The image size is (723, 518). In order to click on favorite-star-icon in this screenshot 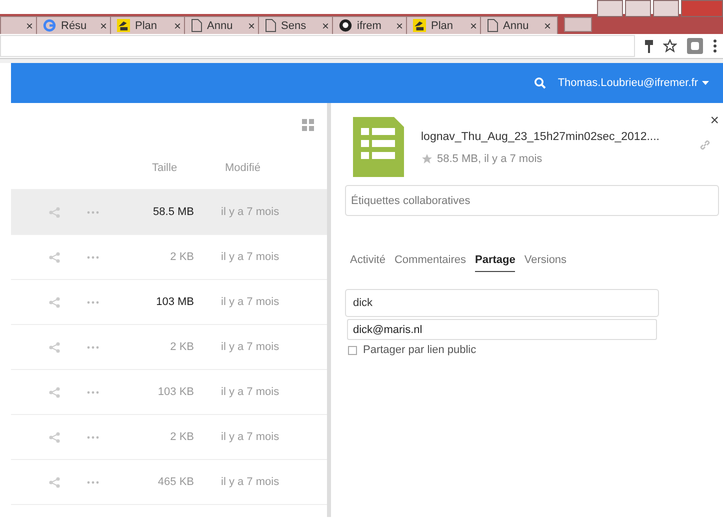, I will do `click(427, 159)`.